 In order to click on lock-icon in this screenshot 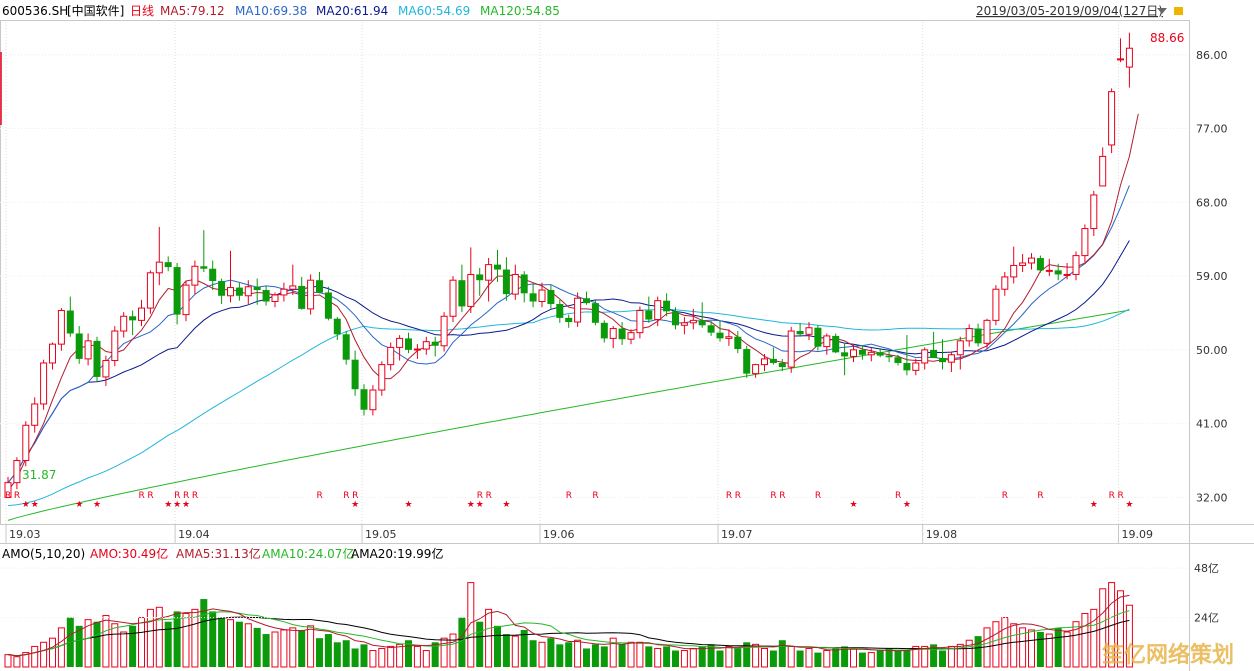, I will do `click(1178, 11)`.